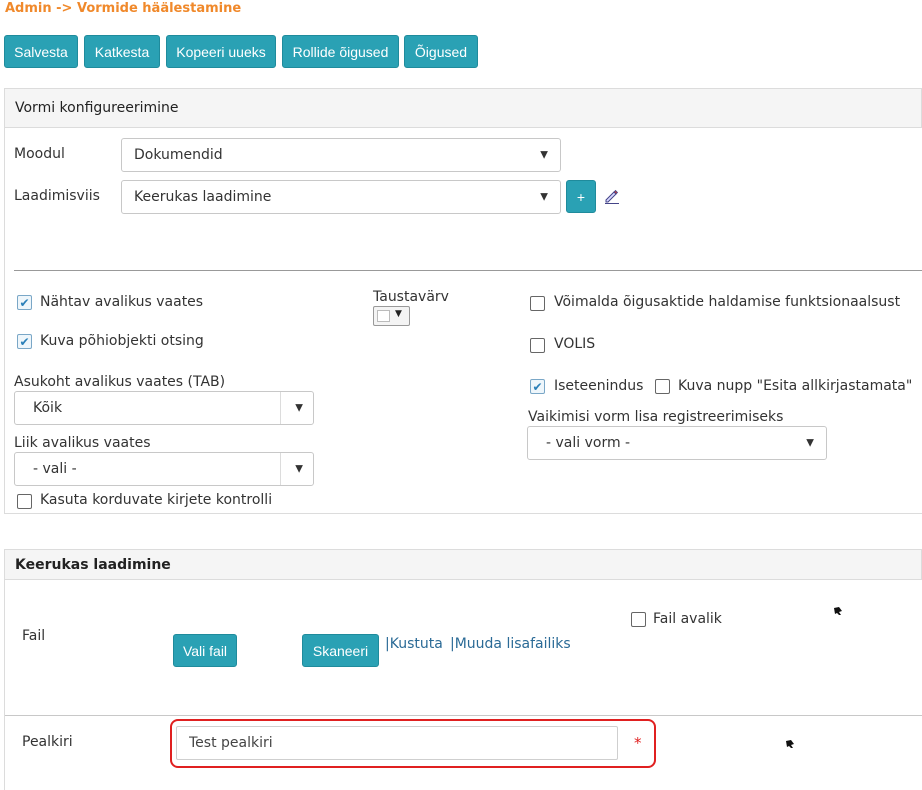 The width and height of the screenshot is (922, 790). What do you see at coordinates (575, 344) in the screenshot?
I see `volis-label: VOLIS` at bounding box center [575, 344].